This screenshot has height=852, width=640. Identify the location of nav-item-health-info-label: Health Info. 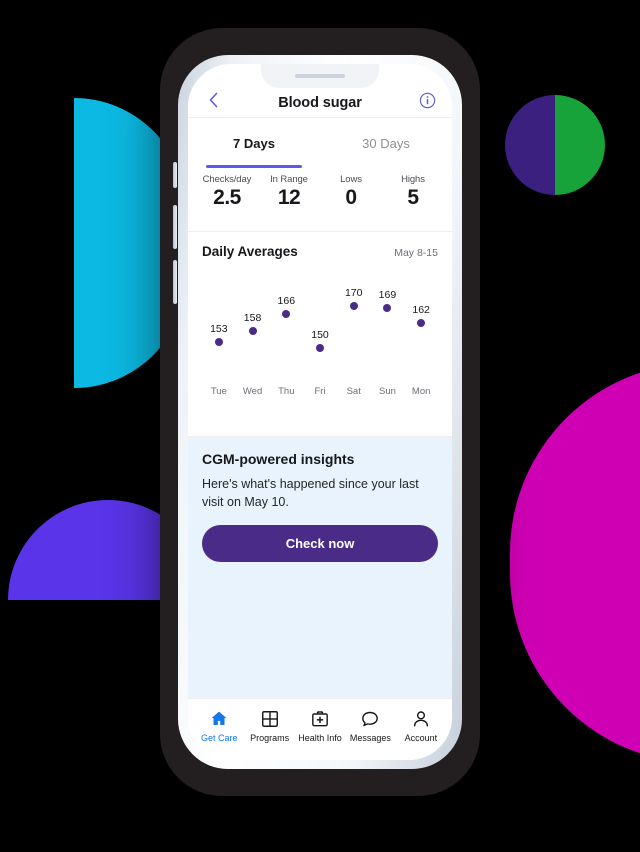
(320, 737).